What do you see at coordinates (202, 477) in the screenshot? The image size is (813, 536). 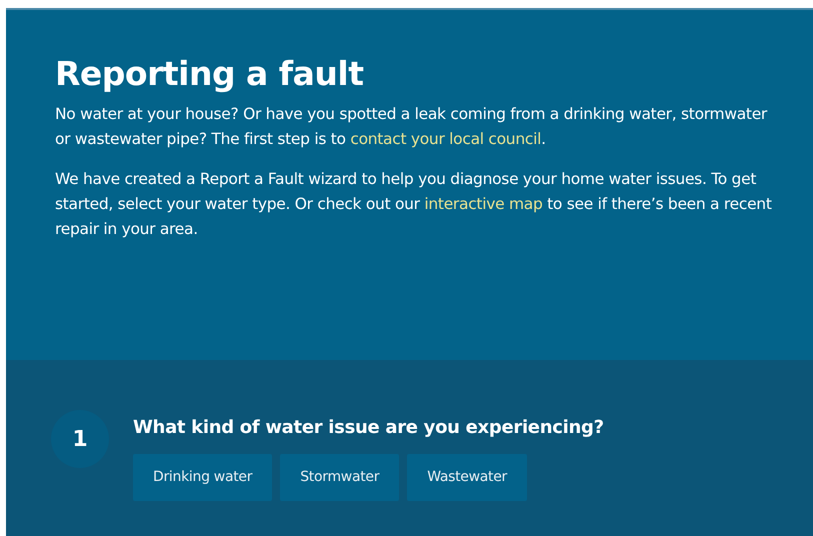 I see `option-button: Drinking water` at bounding box center [202, 477].